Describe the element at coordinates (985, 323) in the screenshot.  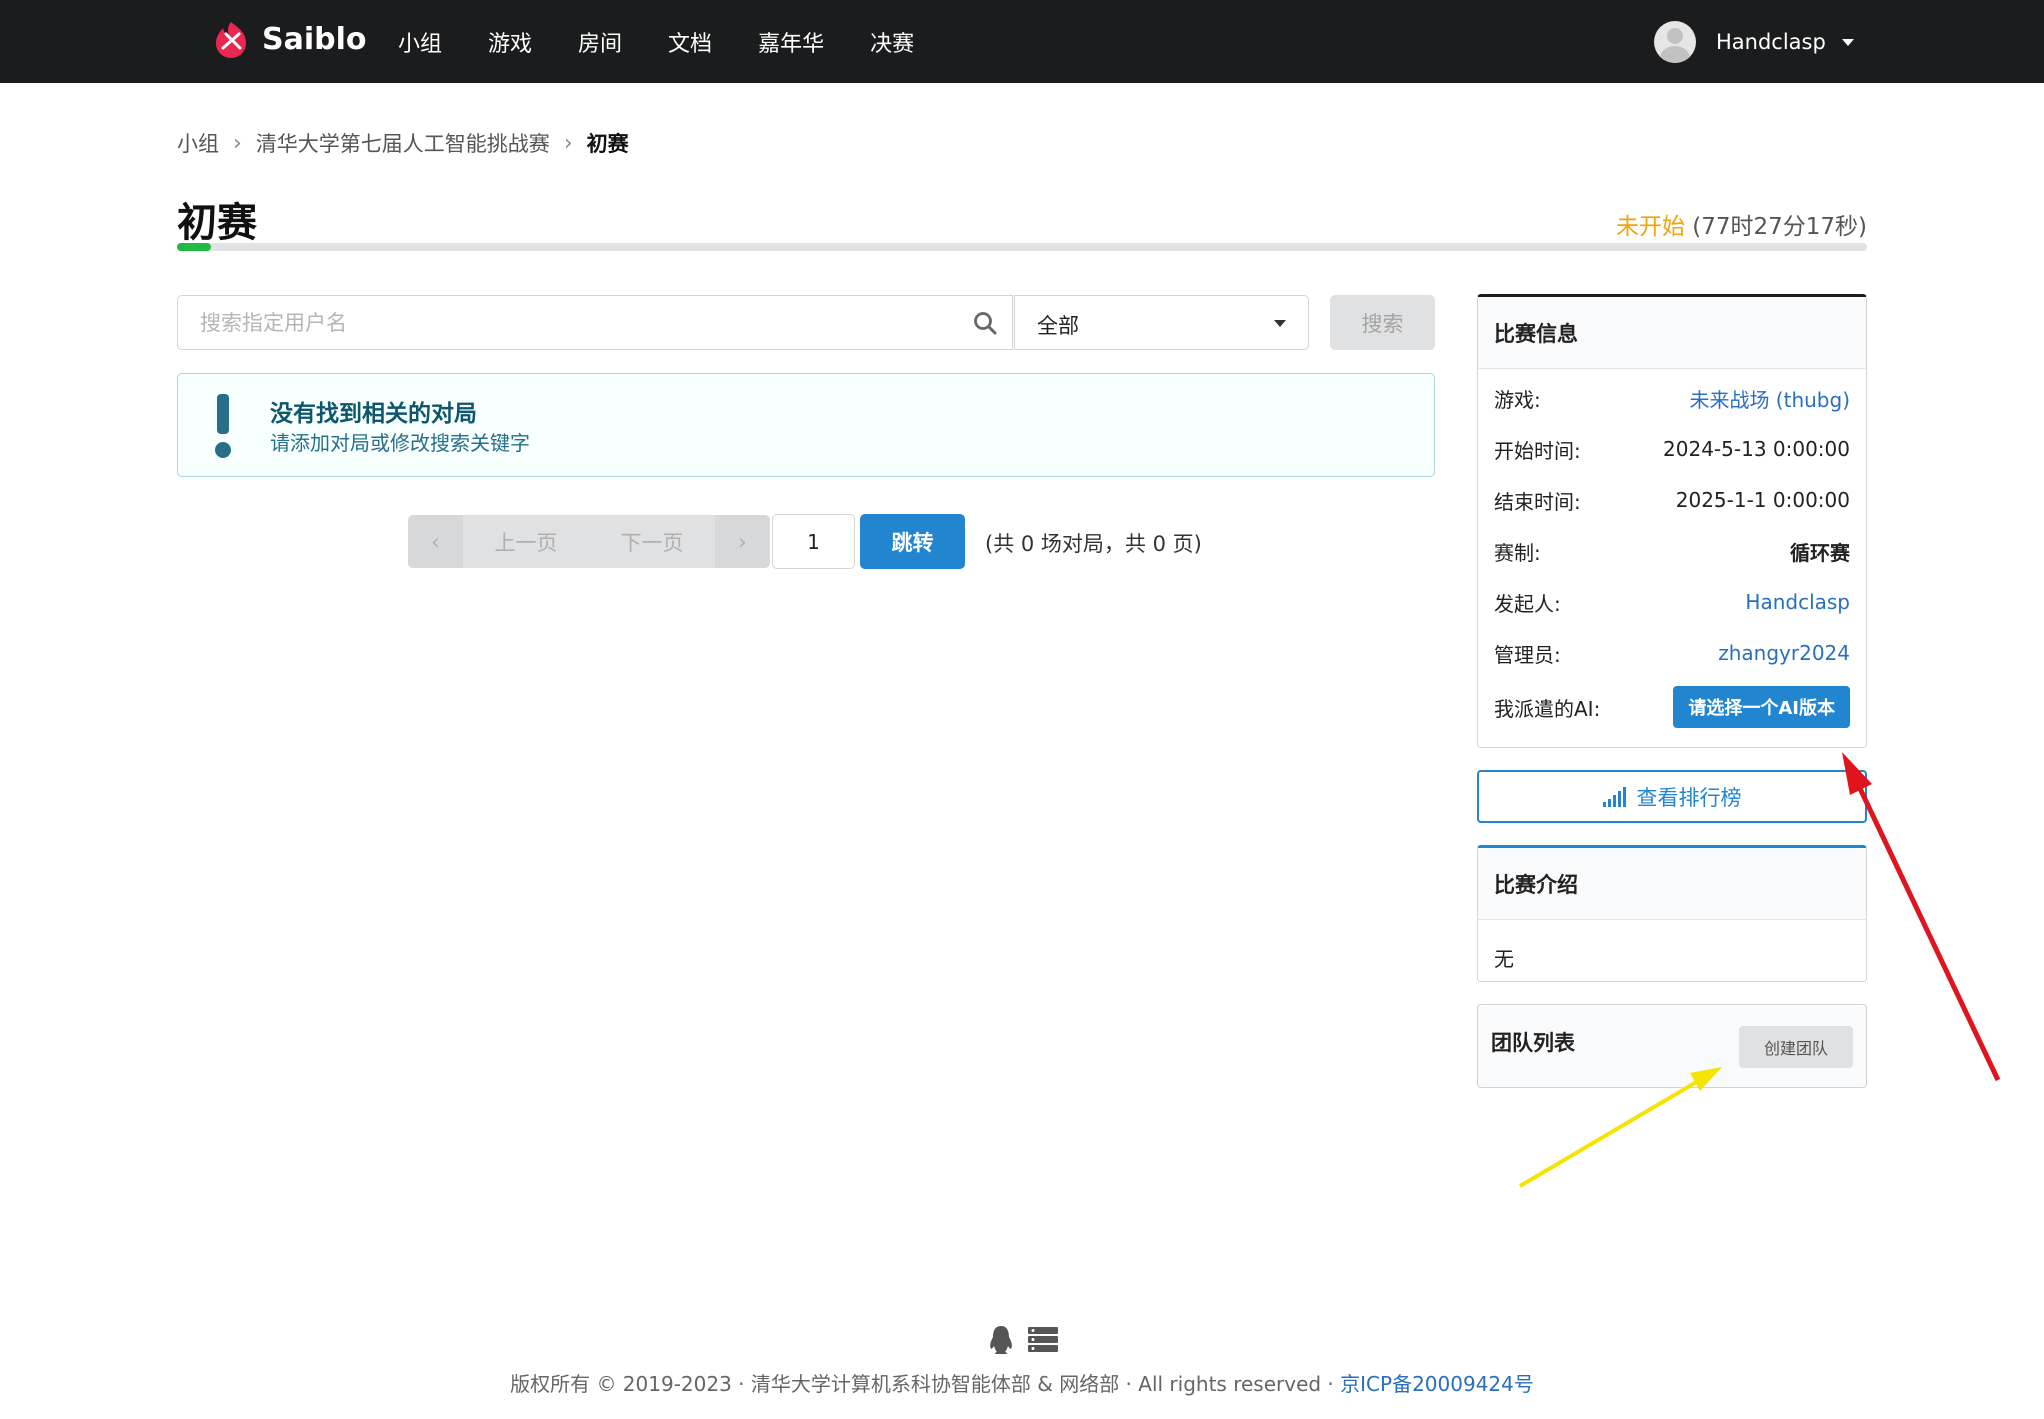
I see `search-icon` at that location.